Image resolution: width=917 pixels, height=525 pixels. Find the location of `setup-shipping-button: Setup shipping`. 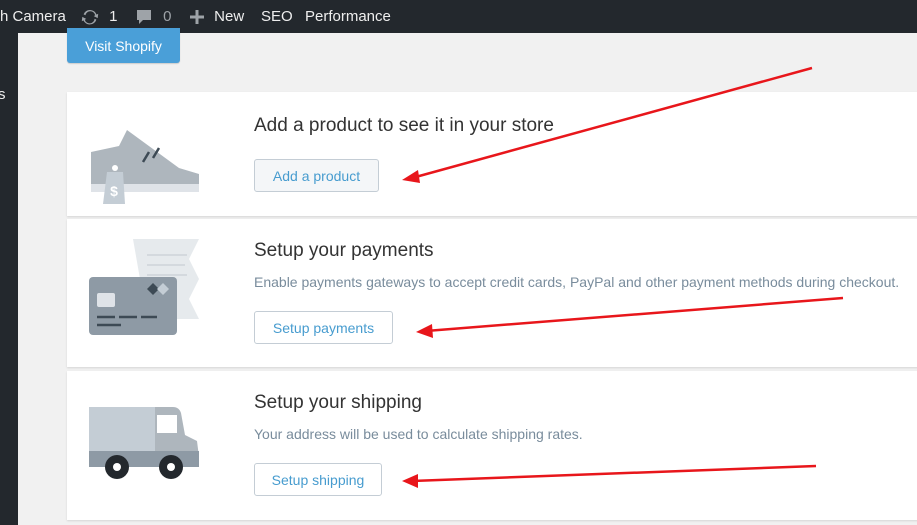

setup-shipping-button: Setup shipping is located at coordinates (318, 479).